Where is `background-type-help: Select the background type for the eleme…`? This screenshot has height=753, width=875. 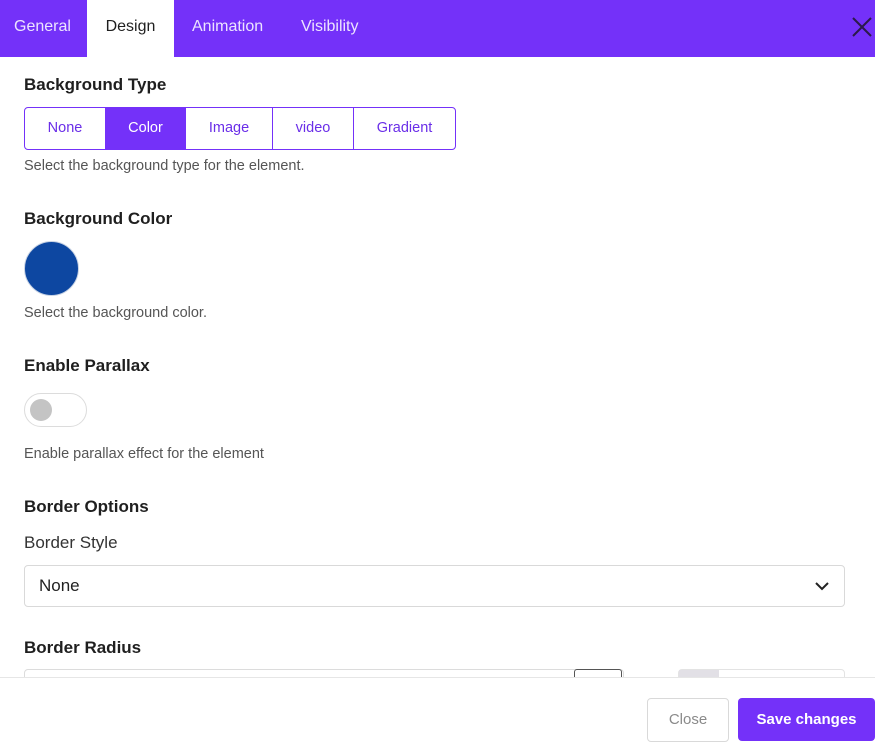 background-type-help: Select the background type for the eleme… is located at coordinates (164, 166).